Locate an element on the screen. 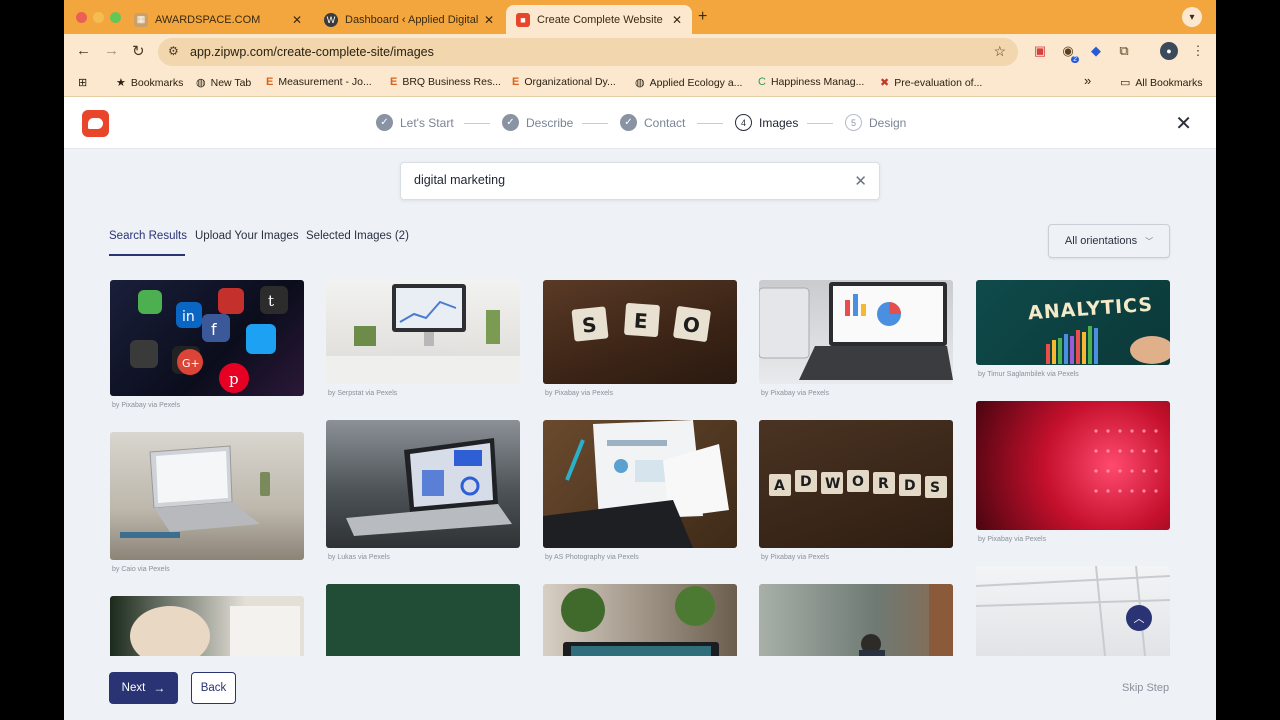 The height and width of the screenshot is (720, 1280). tab-title: AWARDSPACE.COM is located at coordinates (208, 19).